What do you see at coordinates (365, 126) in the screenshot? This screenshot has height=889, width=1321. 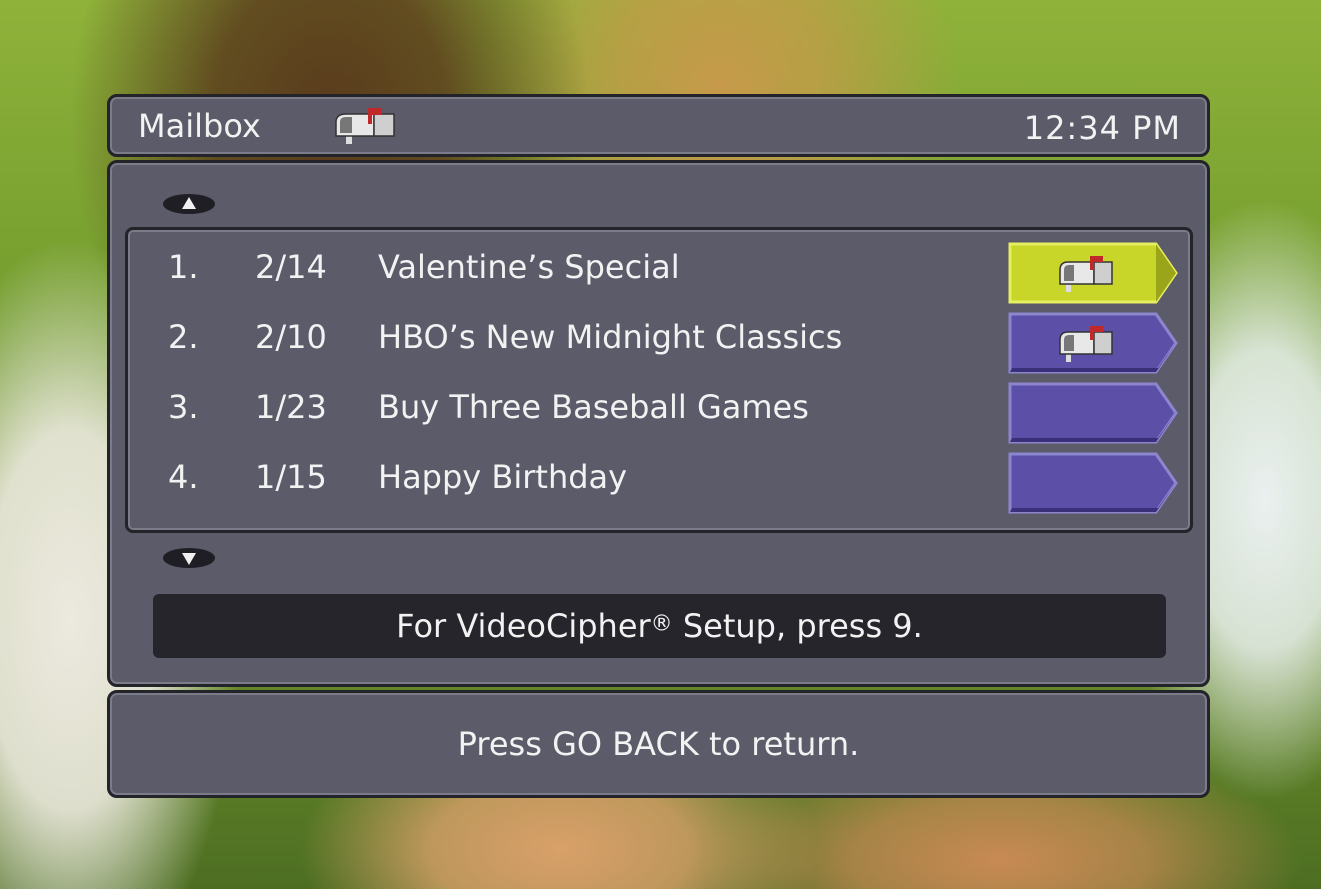 I see `mailbox-icon` at bounding box center [365, 126].